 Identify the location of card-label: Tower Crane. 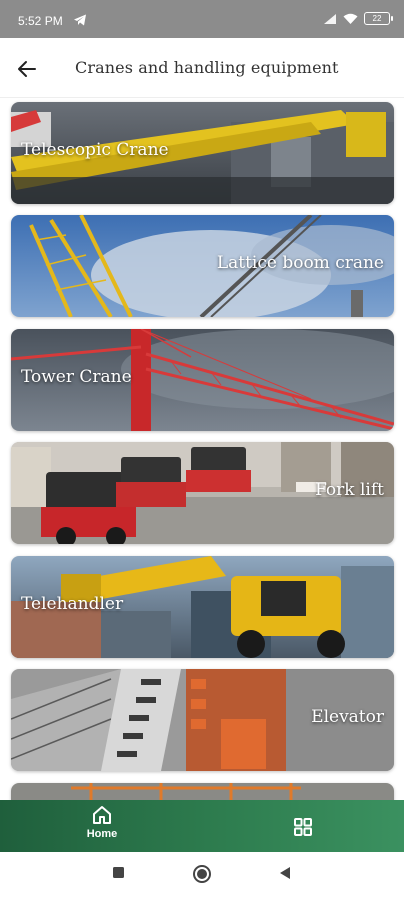
(76, 377).